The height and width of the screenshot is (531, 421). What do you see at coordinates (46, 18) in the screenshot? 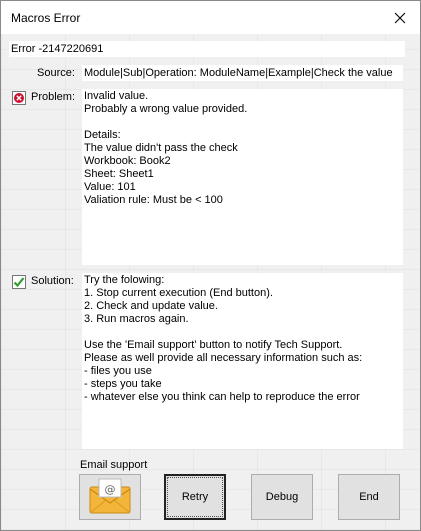
I see `window-title: Macros Error` at bounding box center [46, 18].